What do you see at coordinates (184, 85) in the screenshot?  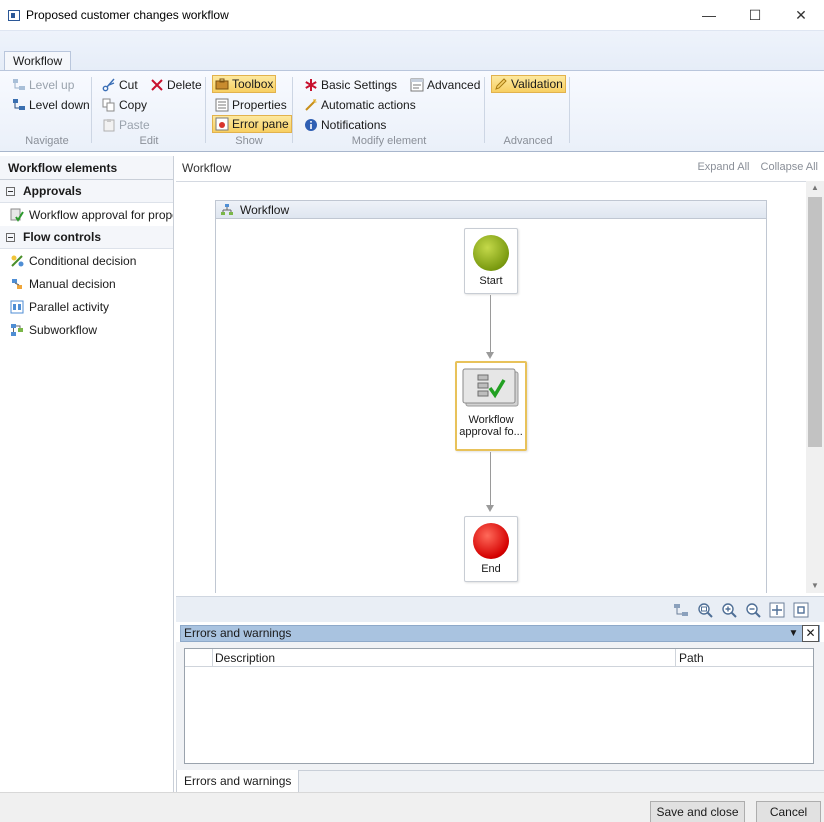 I see `delete-label: Delete` at bounding box center [184, 85].